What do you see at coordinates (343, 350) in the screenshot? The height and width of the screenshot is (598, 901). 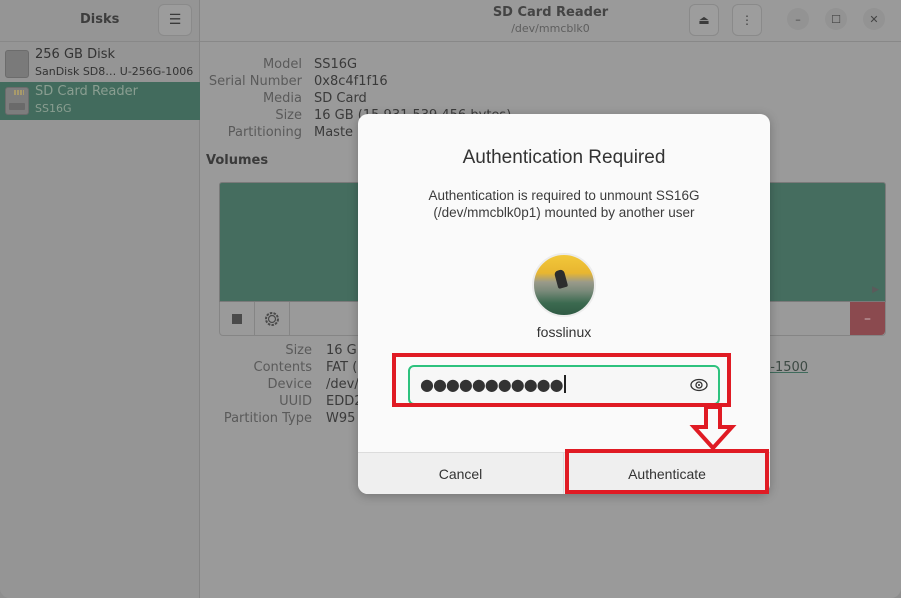 I see `part-value-size: 16 GI` at bounding box center [343, 350].